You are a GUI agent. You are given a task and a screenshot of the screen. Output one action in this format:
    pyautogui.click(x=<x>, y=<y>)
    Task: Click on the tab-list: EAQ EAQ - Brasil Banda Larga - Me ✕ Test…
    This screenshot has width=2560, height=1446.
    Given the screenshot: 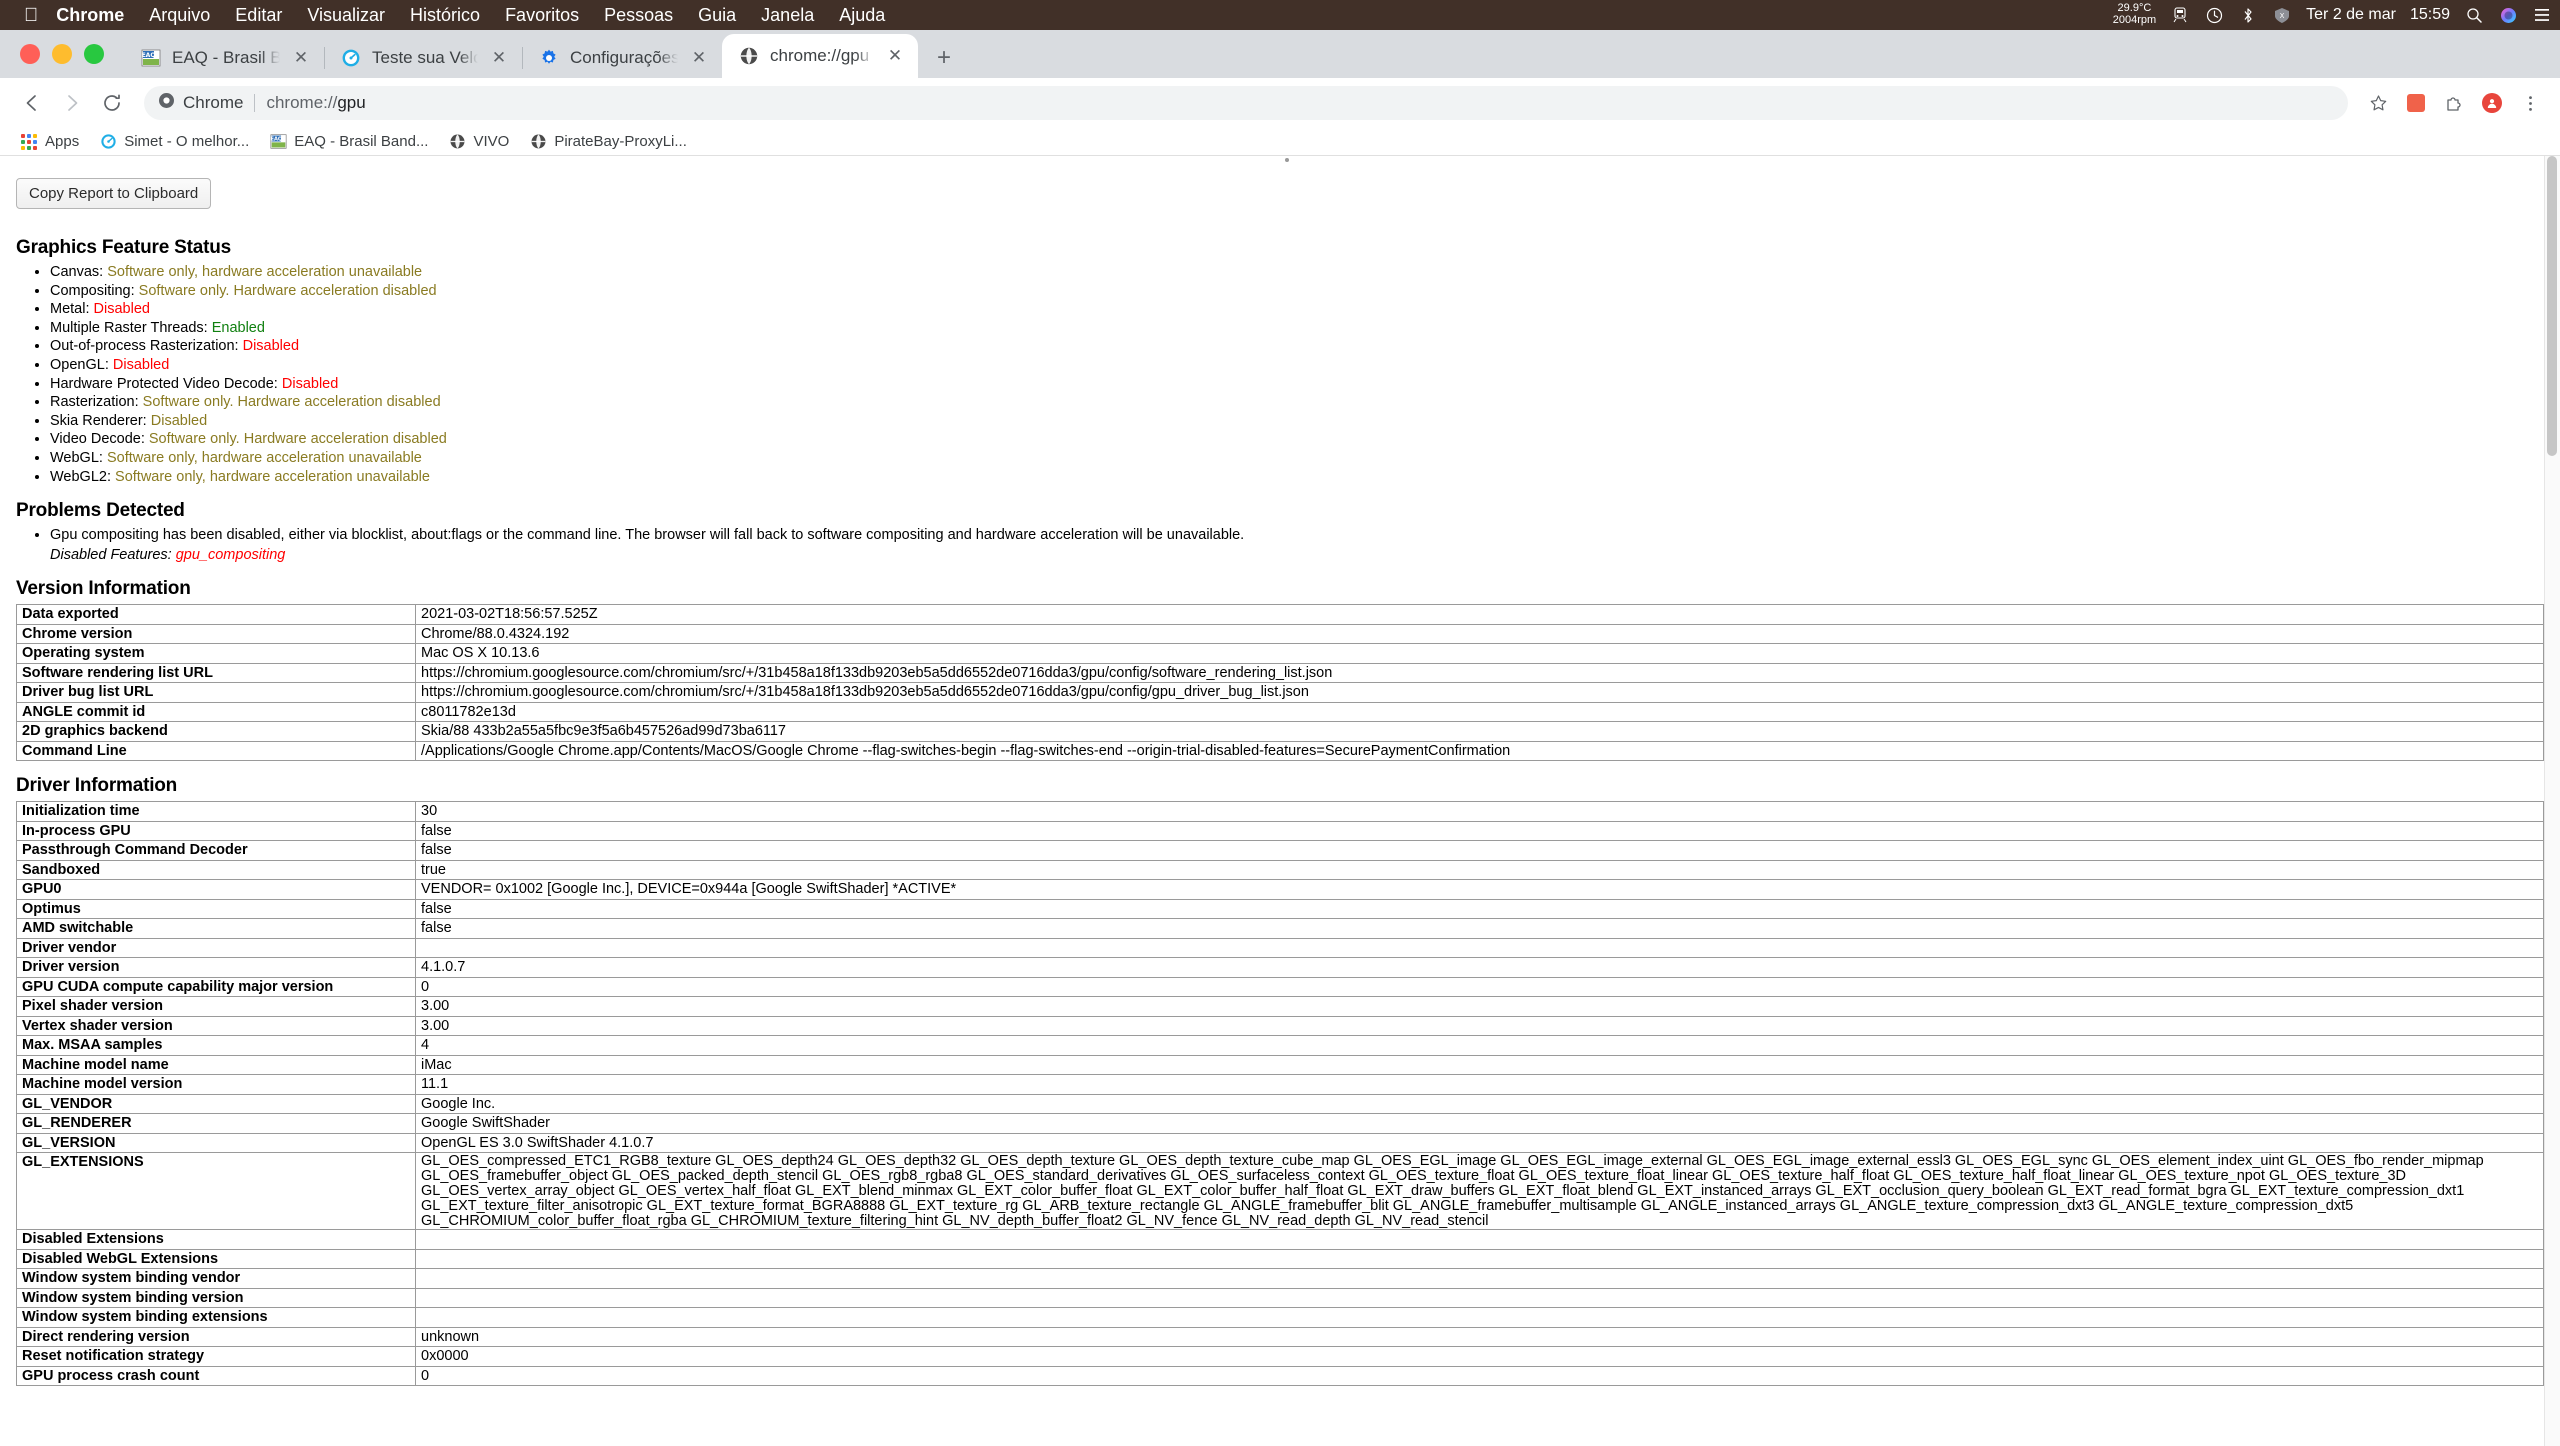 What is the action you would take?
    pyautogui.click(x=521, y=54)
    